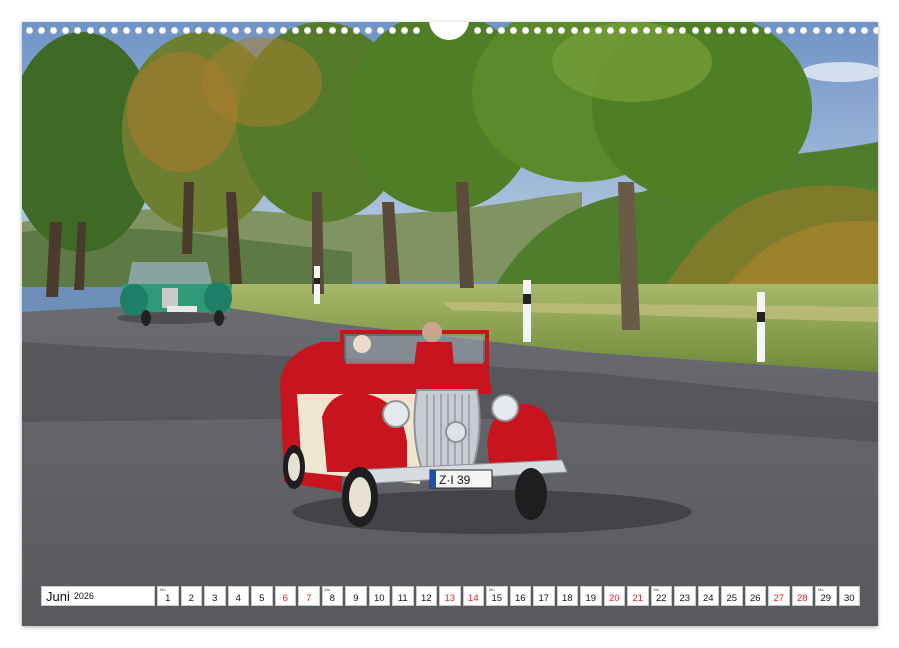  I want to click on day-cell: 9, so click(356, 596).